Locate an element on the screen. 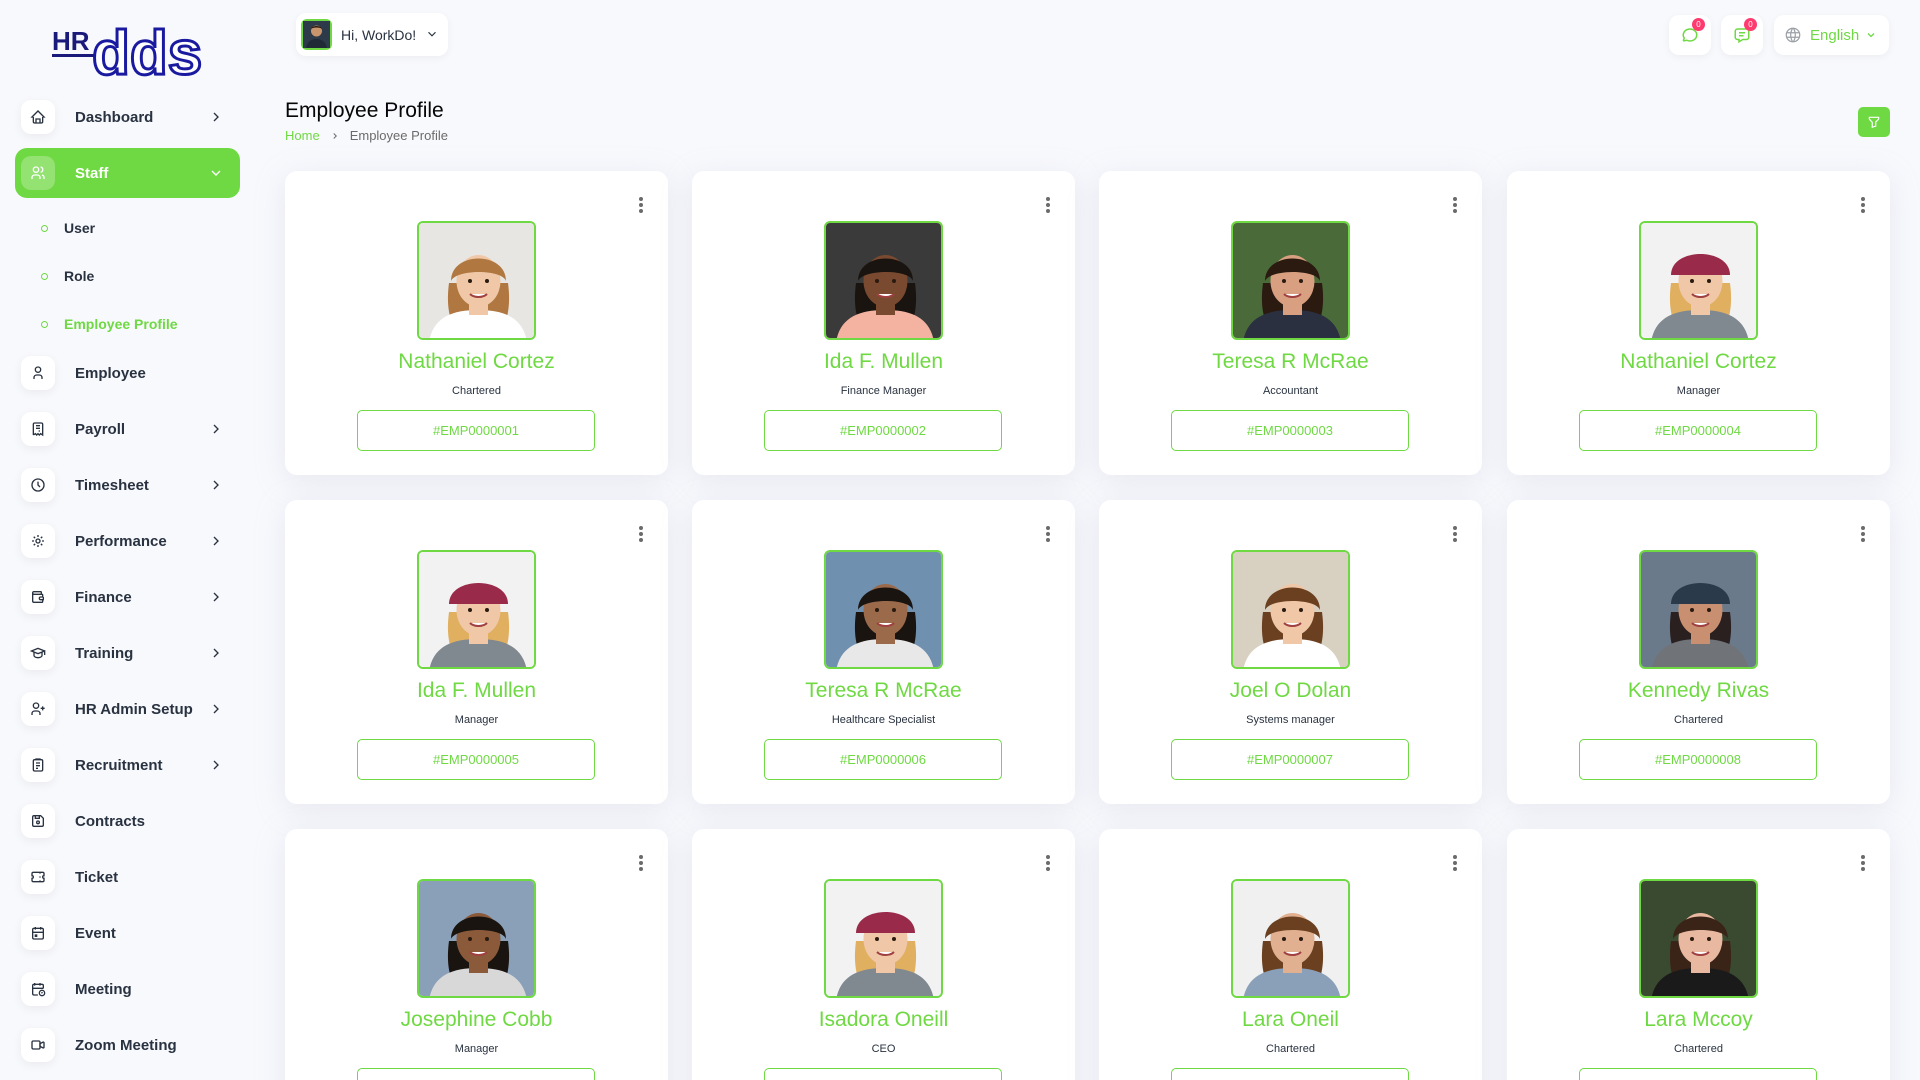 The image size is (1920, 1080). employee-id-button: #EMP0000004 is located at coordinates (1698, 430).